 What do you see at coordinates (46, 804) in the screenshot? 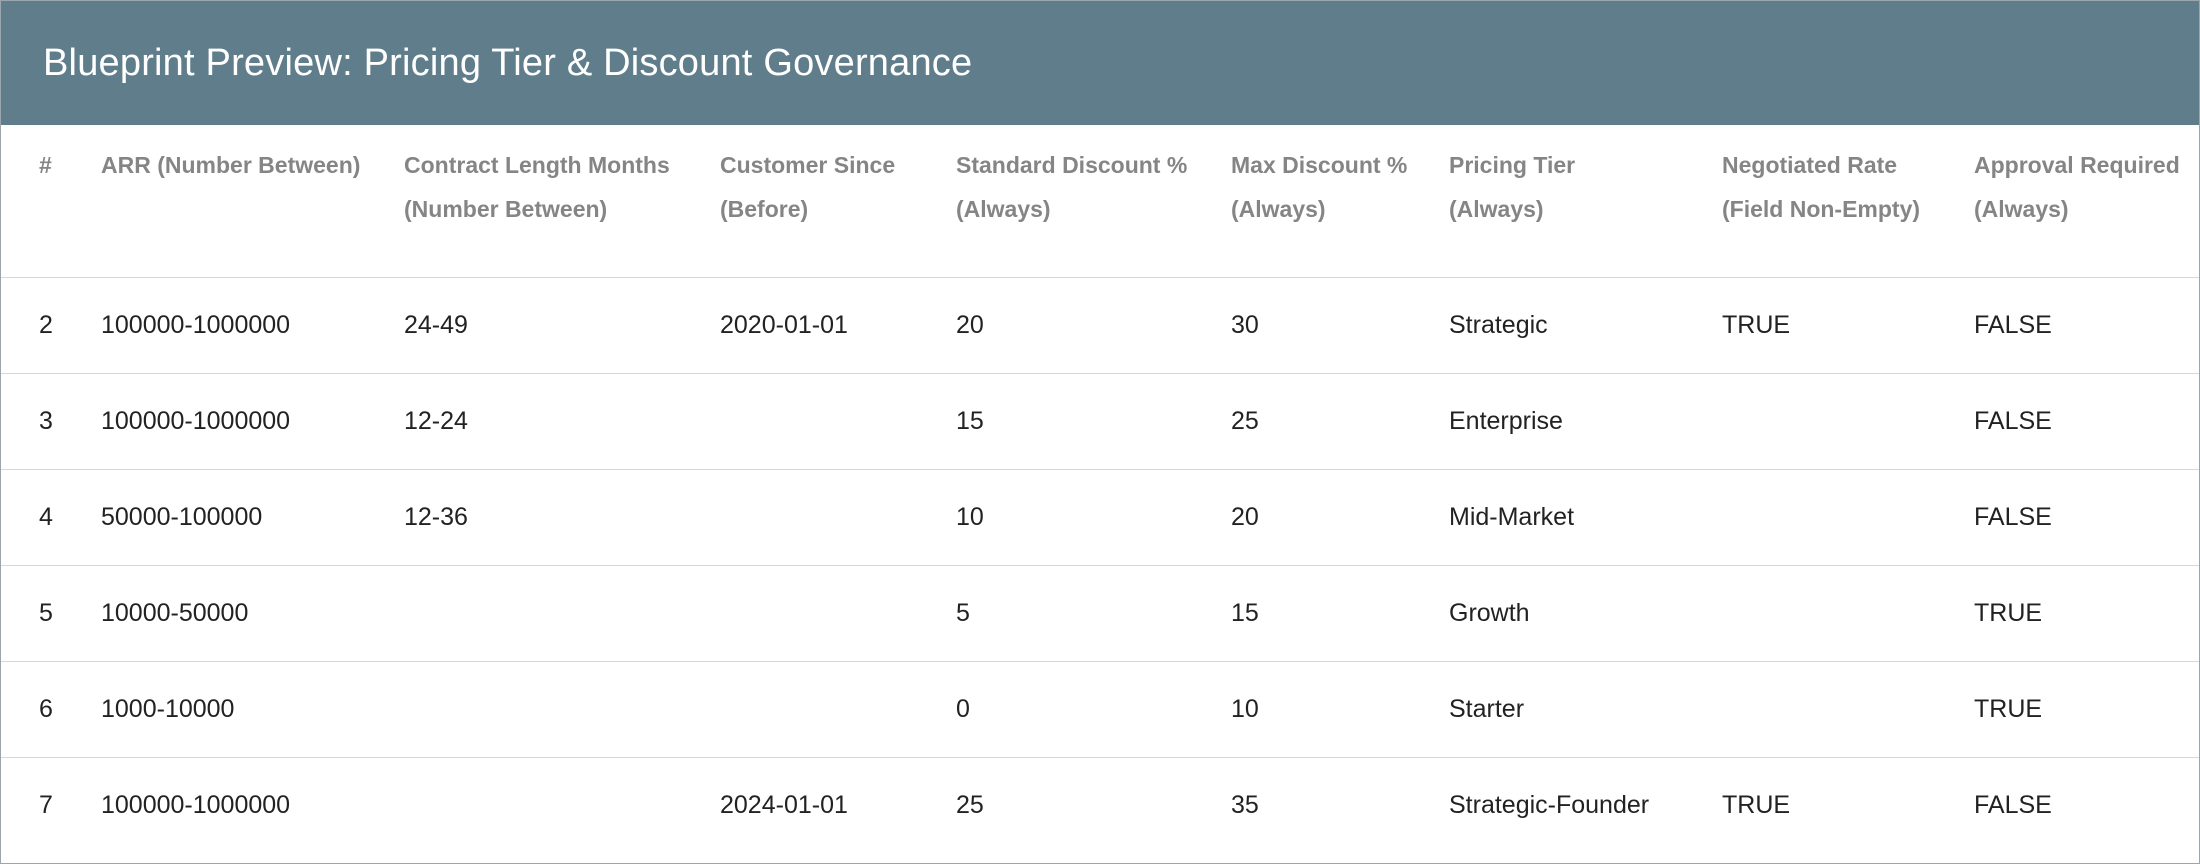
I see `cell-index: 7` at bounding box center [46, 804].